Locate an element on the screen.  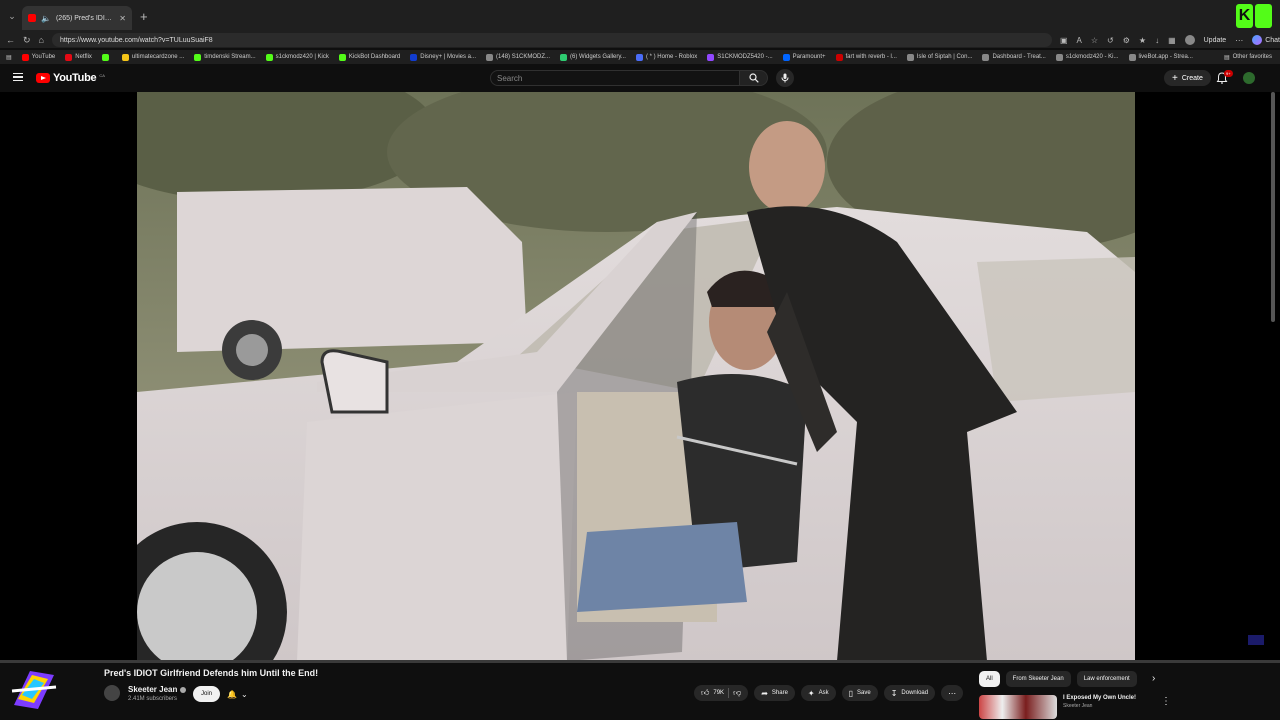
kick-logo-letter: K is located at coordinates (1244, 16).